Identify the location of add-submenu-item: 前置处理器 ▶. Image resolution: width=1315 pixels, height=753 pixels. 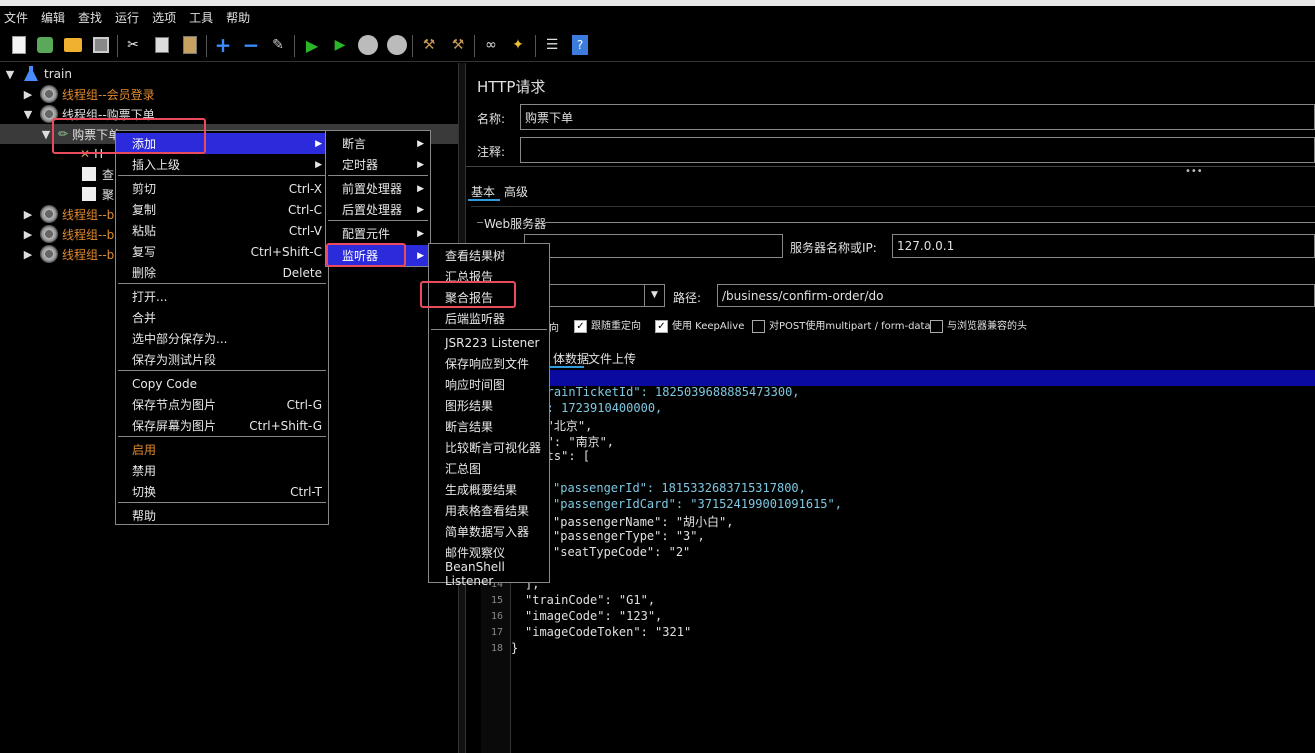
(378, 188).